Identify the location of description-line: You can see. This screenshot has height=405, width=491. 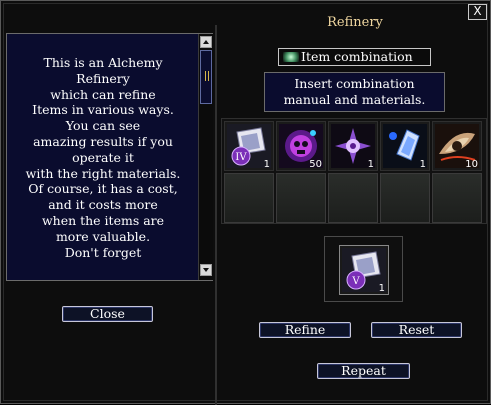
(103, 126).